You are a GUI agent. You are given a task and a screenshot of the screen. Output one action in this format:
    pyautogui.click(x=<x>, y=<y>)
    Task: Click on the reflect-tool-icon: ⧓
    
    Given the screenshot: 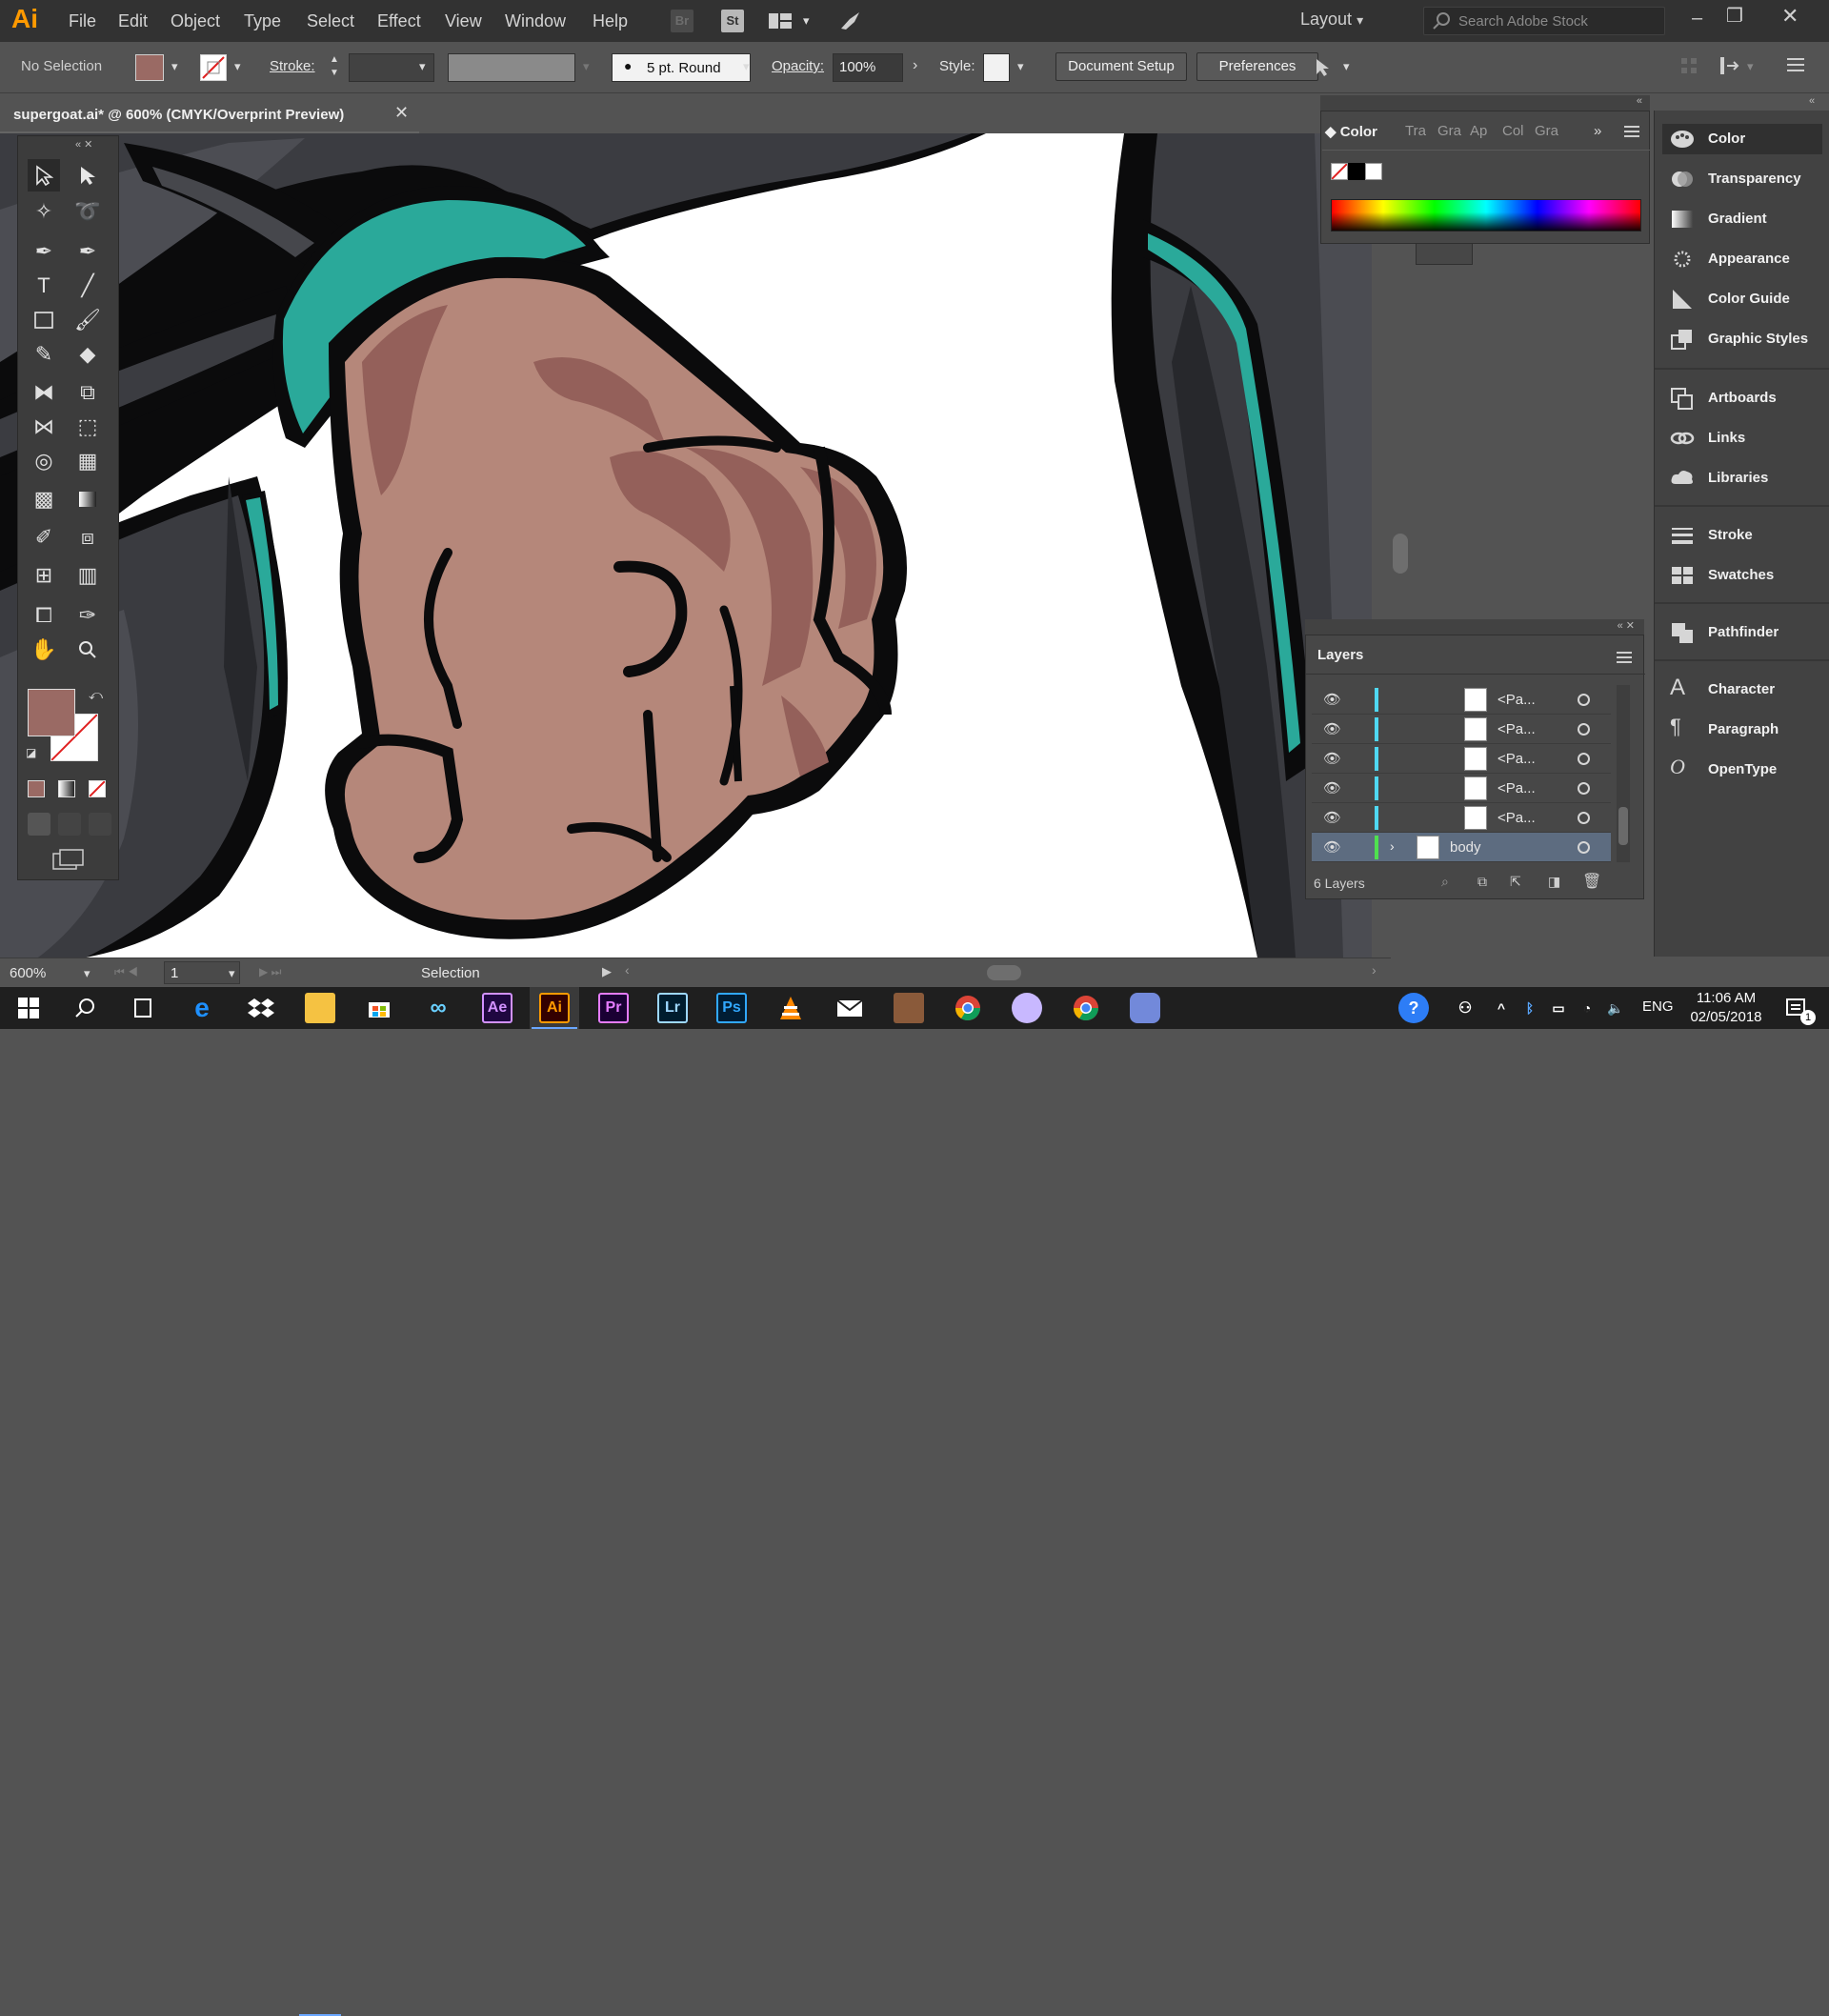 What is the action you would take?
    pyautogui.click(x=44, y=392)
    